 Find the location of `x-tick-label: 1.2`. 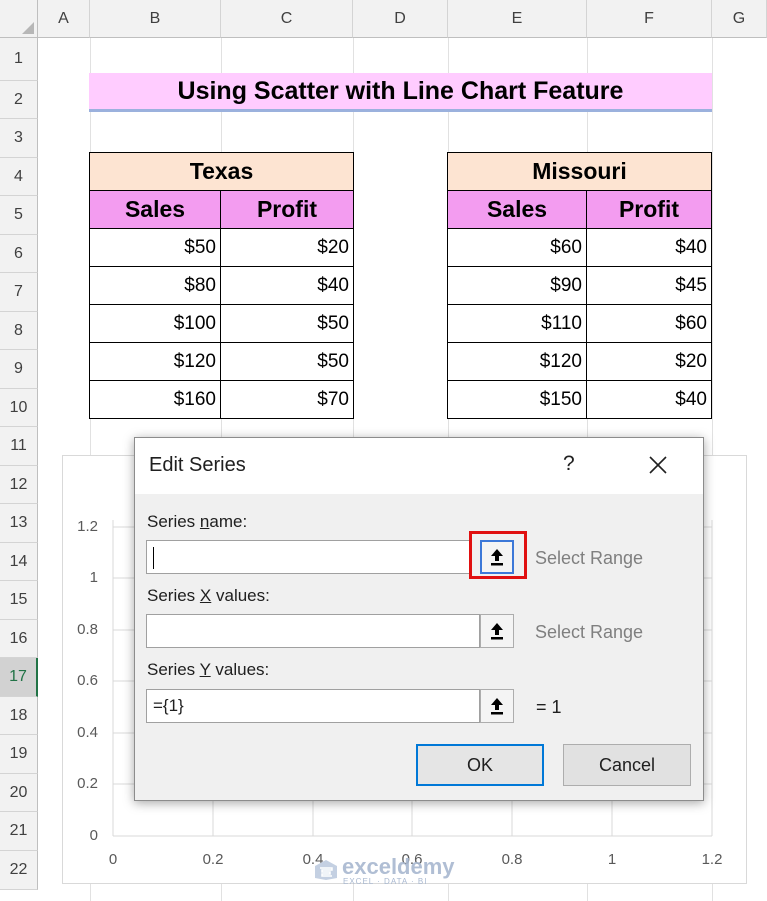

x-tick-label: 1.2 is located at coordinates (712, 859).